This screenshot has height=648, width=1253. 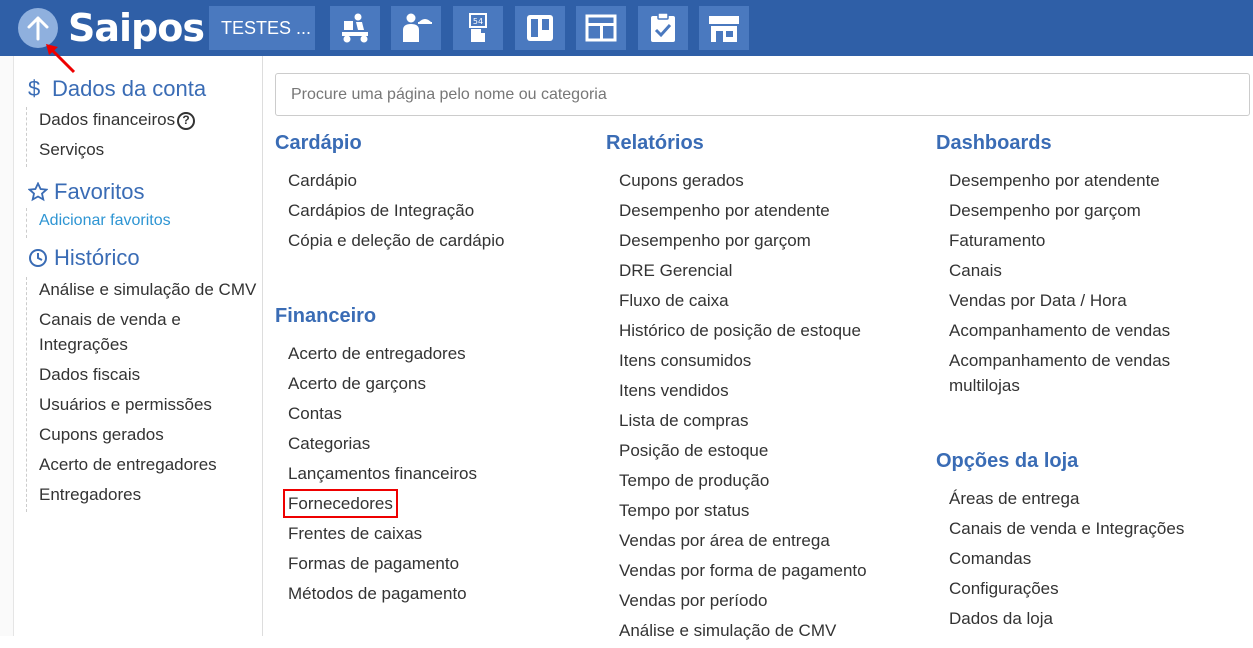 I want to click on checklist-icon, so click(x=663, y=27).